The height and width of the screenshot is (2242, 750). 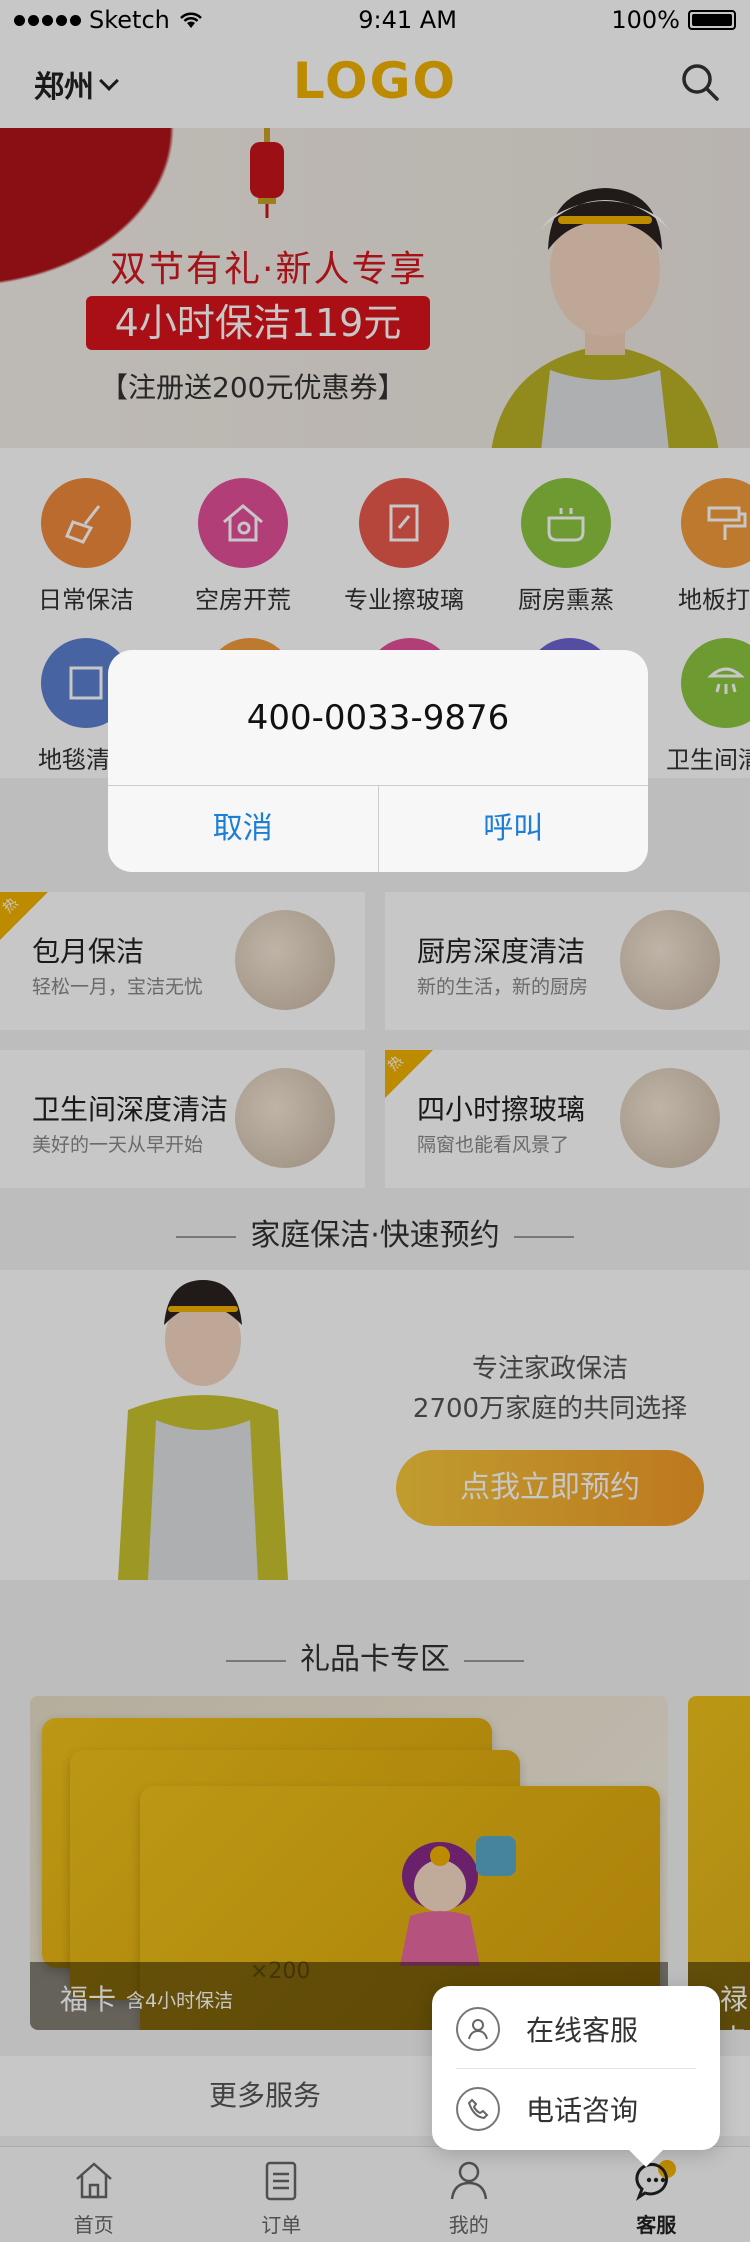 I want to click on phone-consult-label: 电话咨询, so click(x=582, y=2110).